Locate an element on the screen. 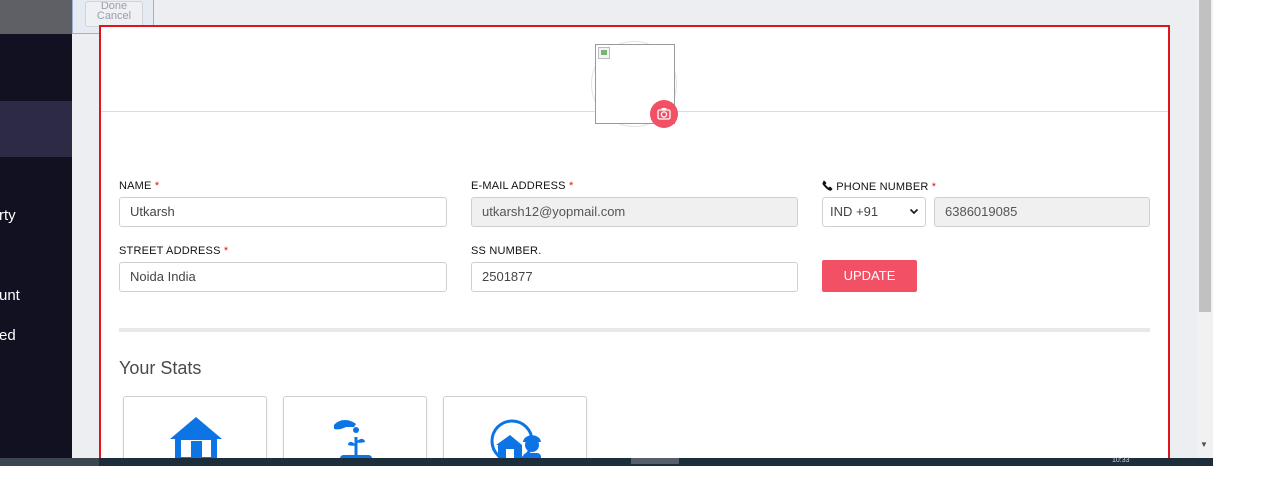 The height and width of the screenshot is (490, 1269). cancel-button-label: Cancel is located at coordinates (114, 16).